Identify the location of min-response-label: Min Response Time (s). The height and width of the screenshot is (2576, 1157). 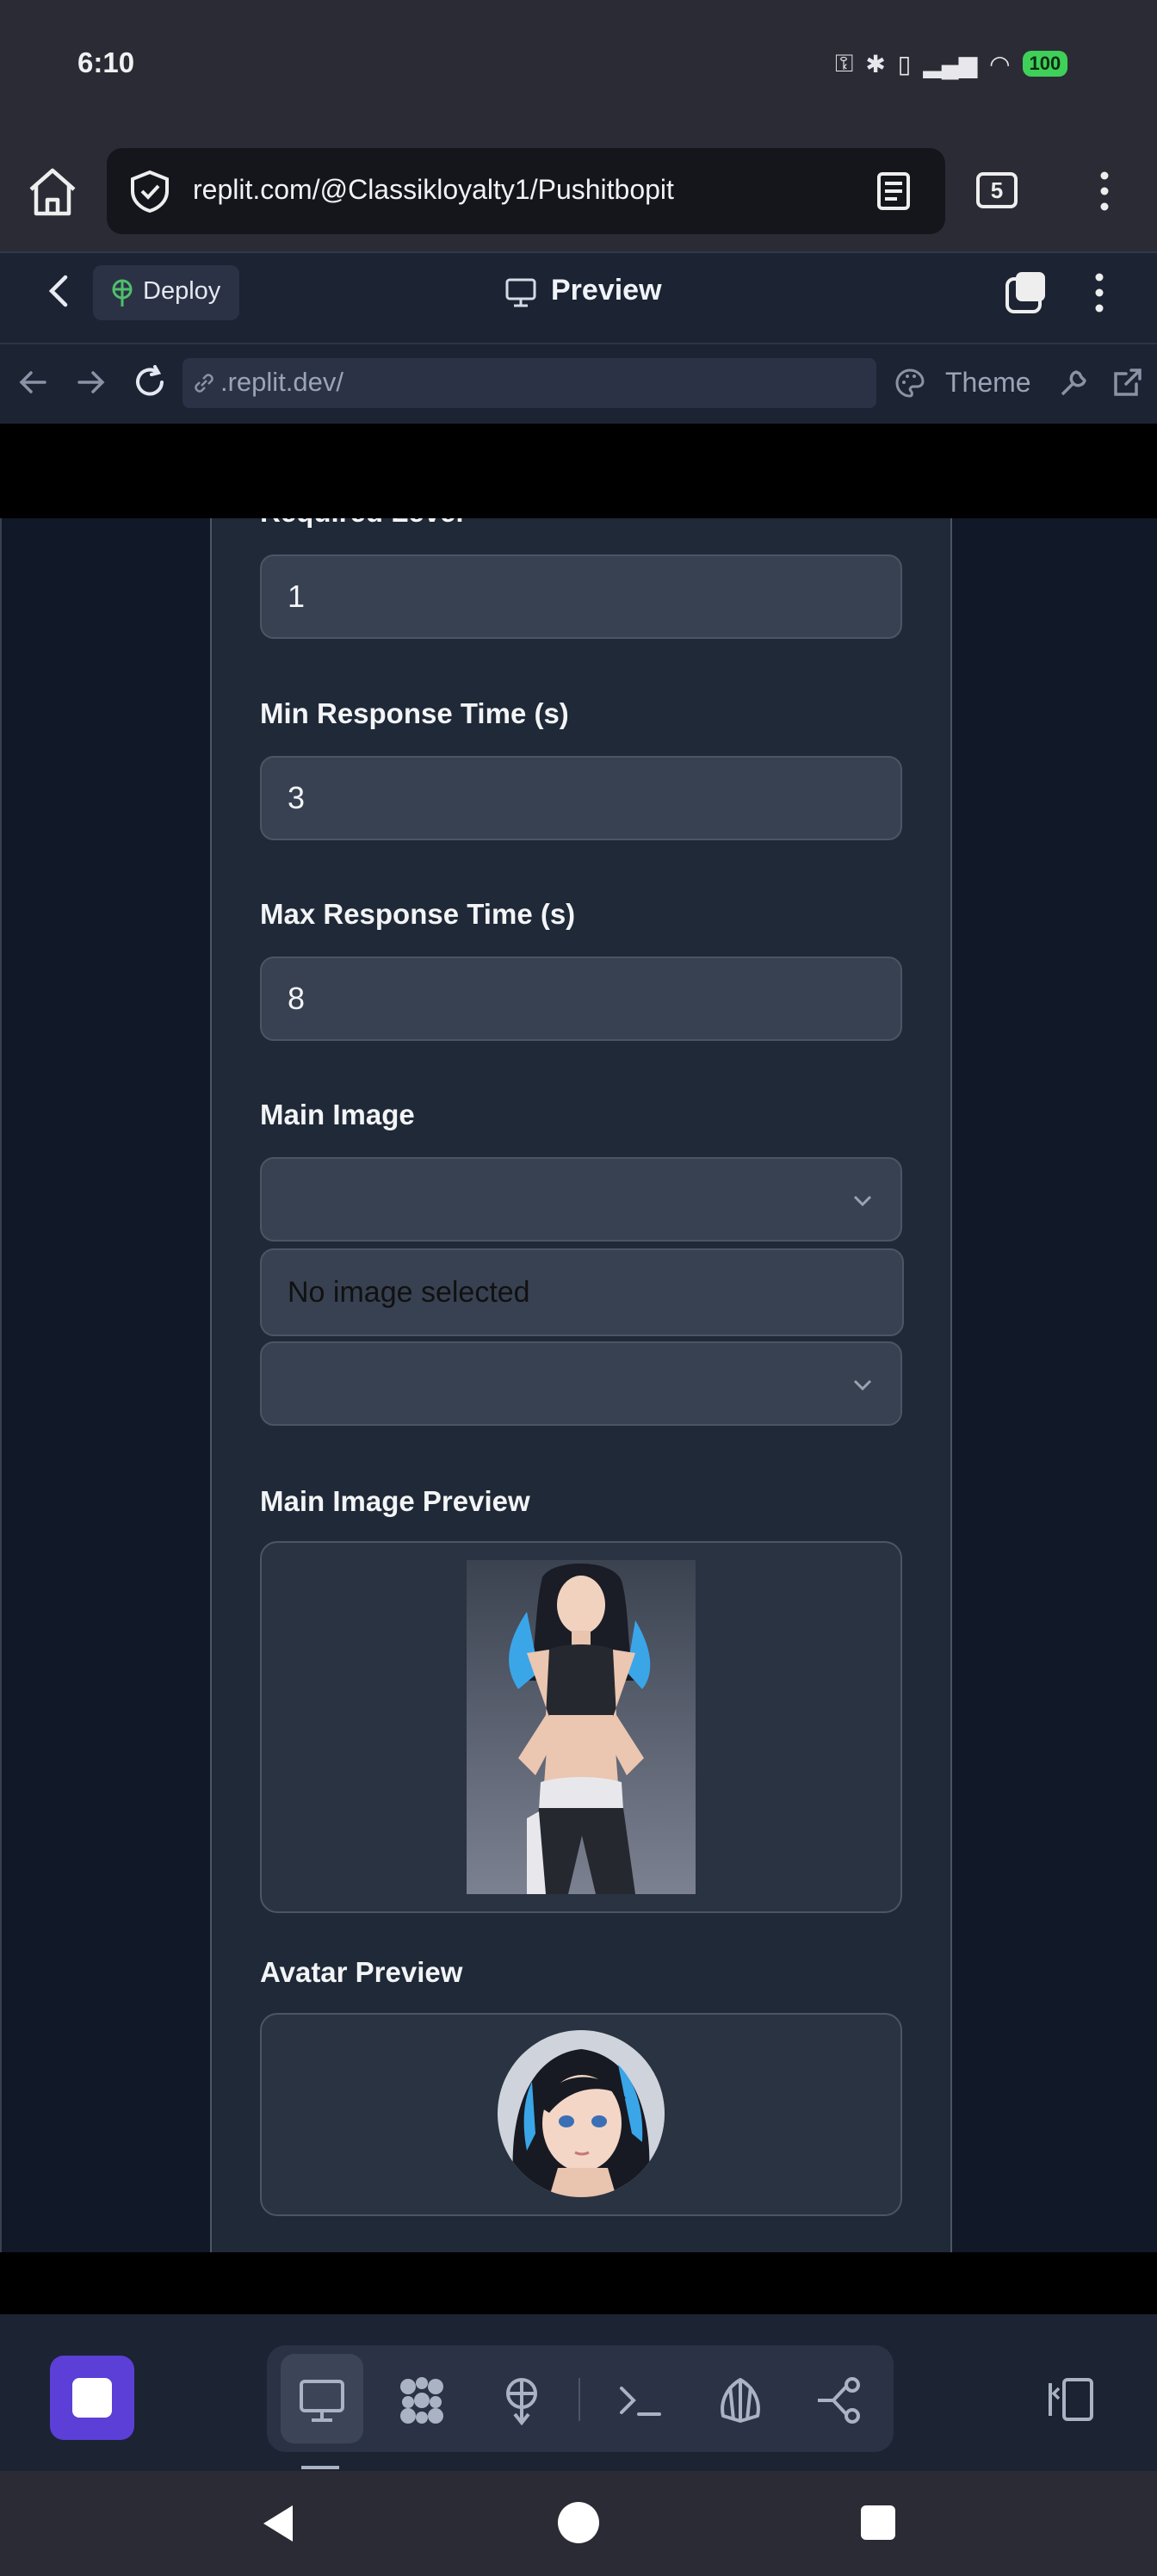
(415, 713).